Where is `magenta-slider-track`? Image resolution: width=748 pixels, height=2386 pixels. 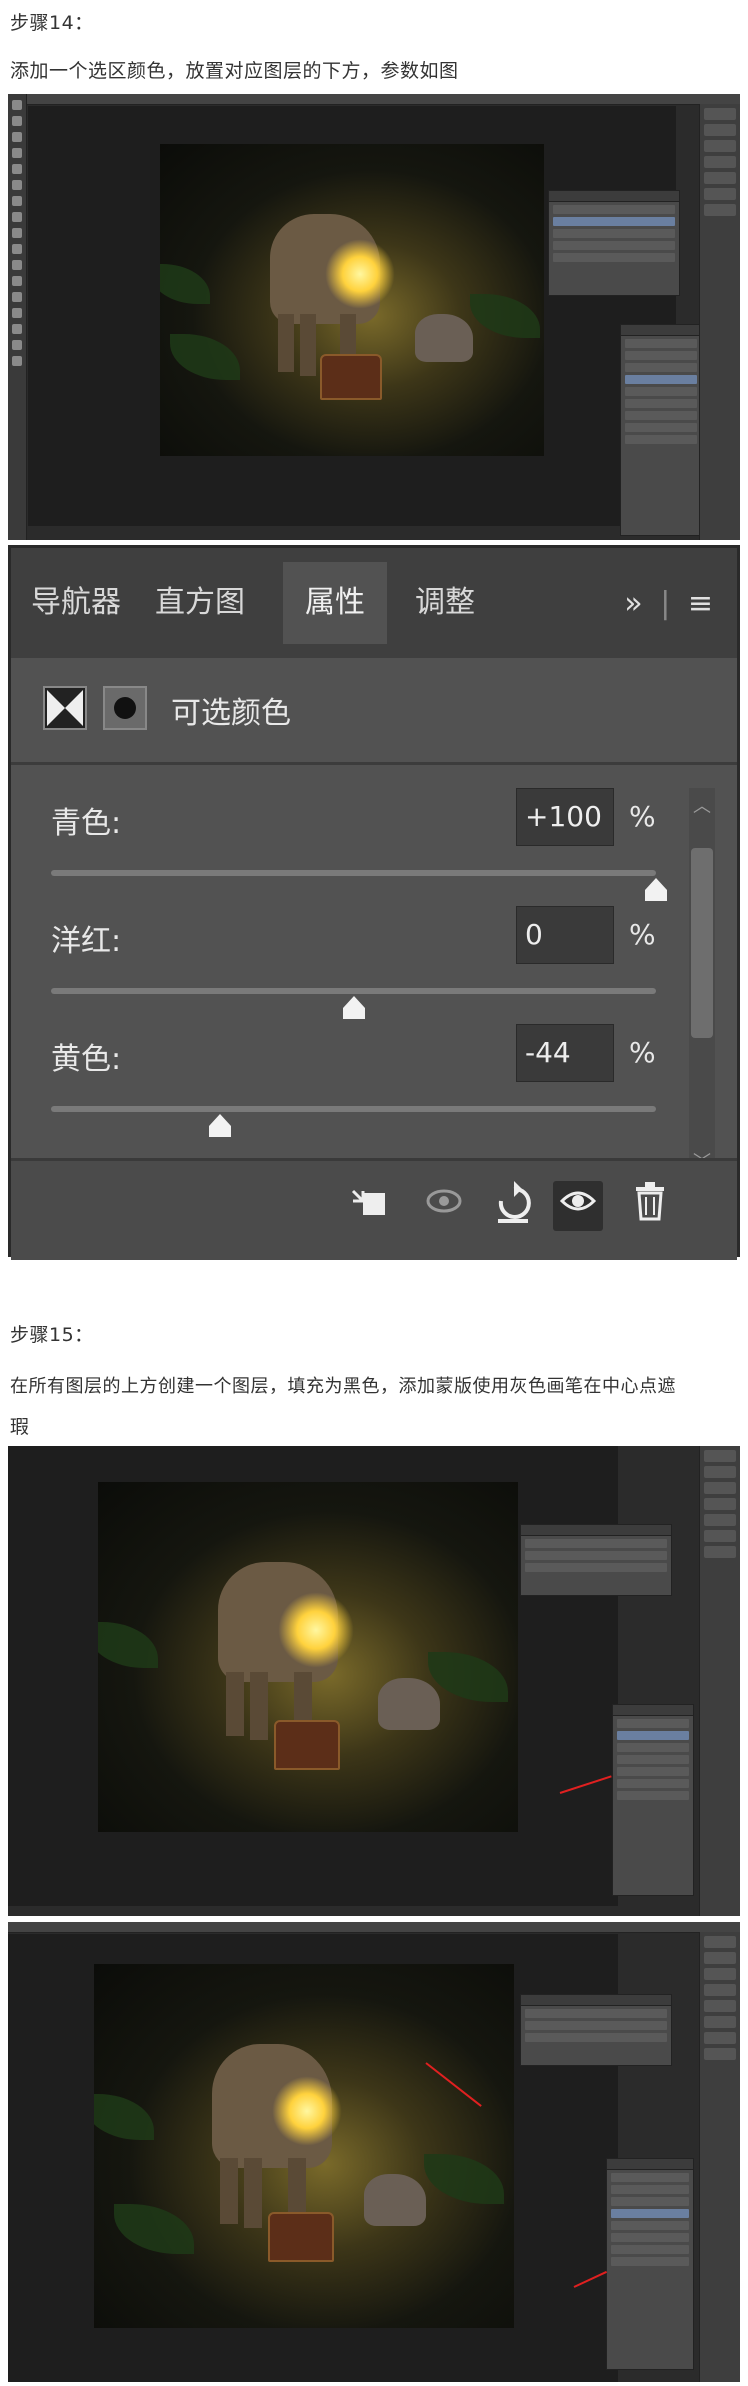 magenta-slider-track is located at coordinates (353, 1003).